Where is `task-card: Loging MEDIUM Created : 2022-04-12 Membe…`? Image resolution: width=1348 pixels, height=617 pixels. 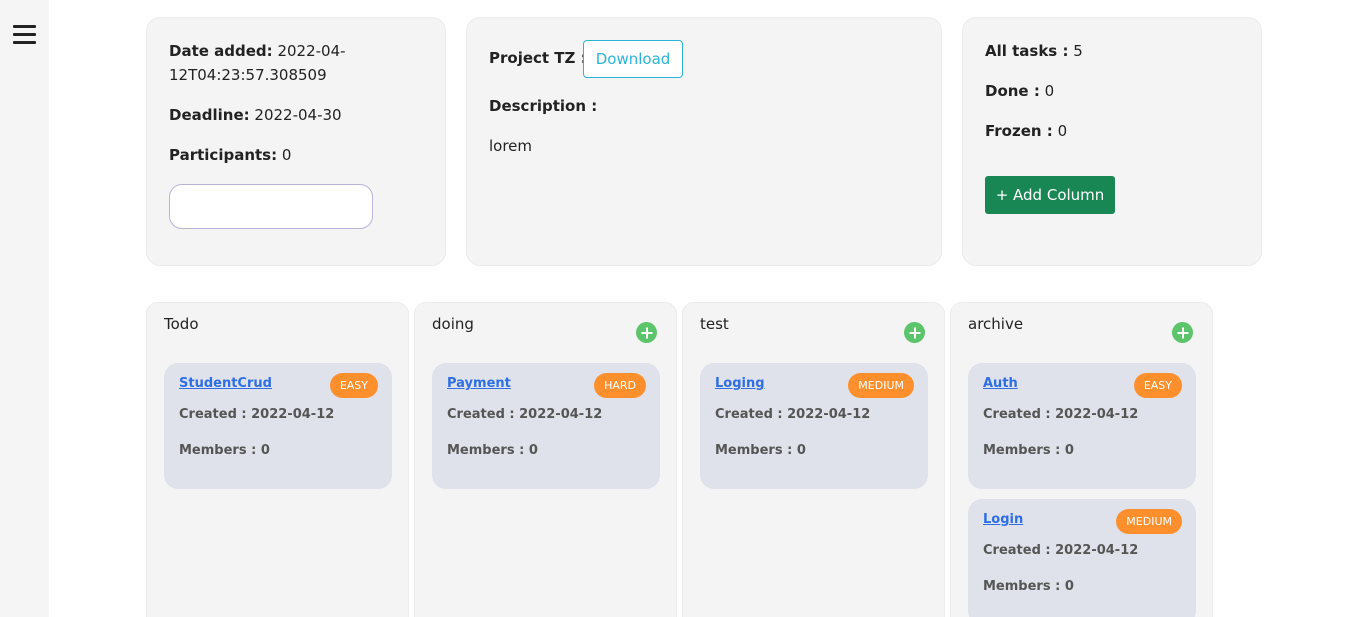 task-card: Loging MEDIUM Created : 2022-04-12 Membe… is located at coordinates (814, 426).